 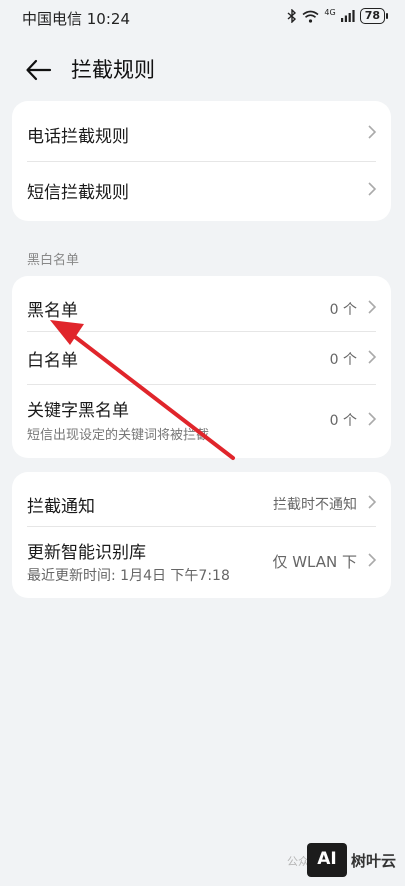 I want to click on row-label: 关键字黑名单, so click(x=78, y=411).